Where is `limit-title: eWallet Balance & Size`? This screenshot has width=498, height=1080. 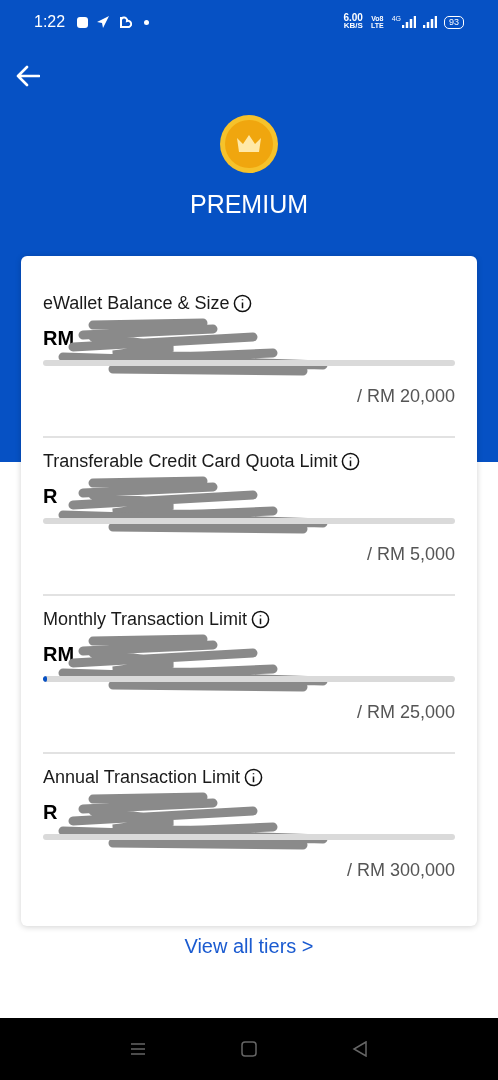 limit-title: eWallet Balance & Size is located at coordinates (136, 303).